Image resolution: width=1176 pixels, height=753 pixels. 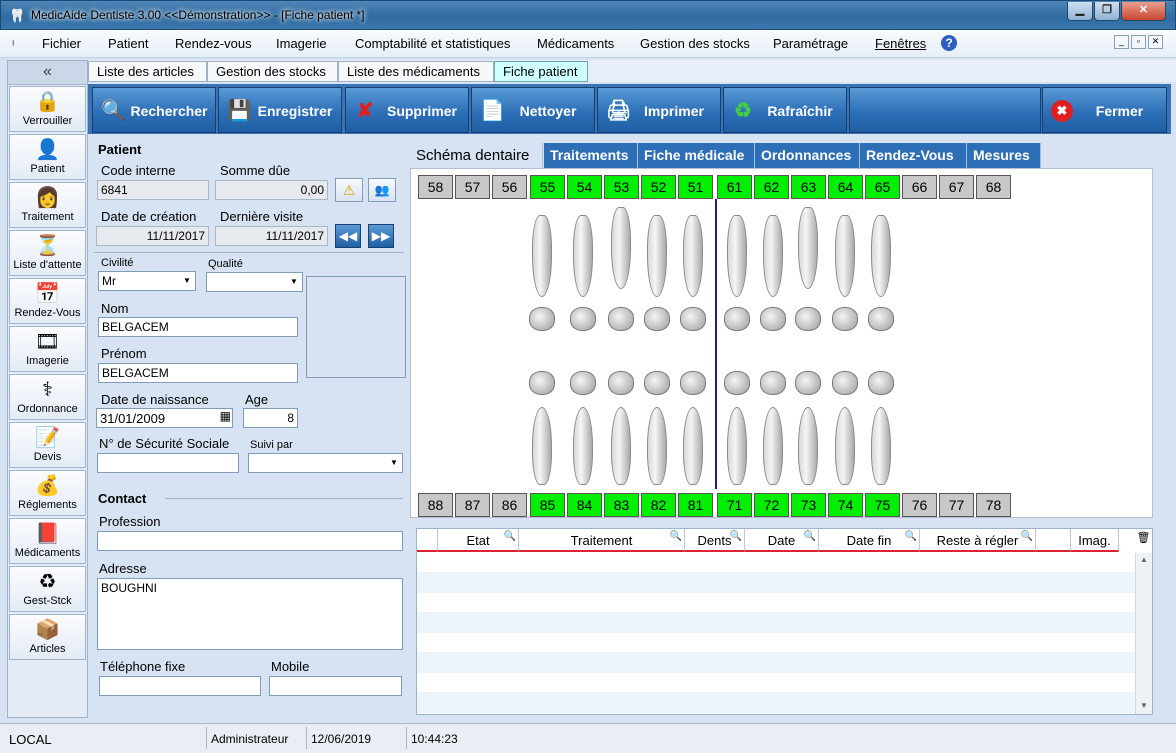 What do you see at coordinates (695, 43) in the screenshot?
I see `menu-gestion-stocks: Gestion des stocks` at bounding box center [695, 43].